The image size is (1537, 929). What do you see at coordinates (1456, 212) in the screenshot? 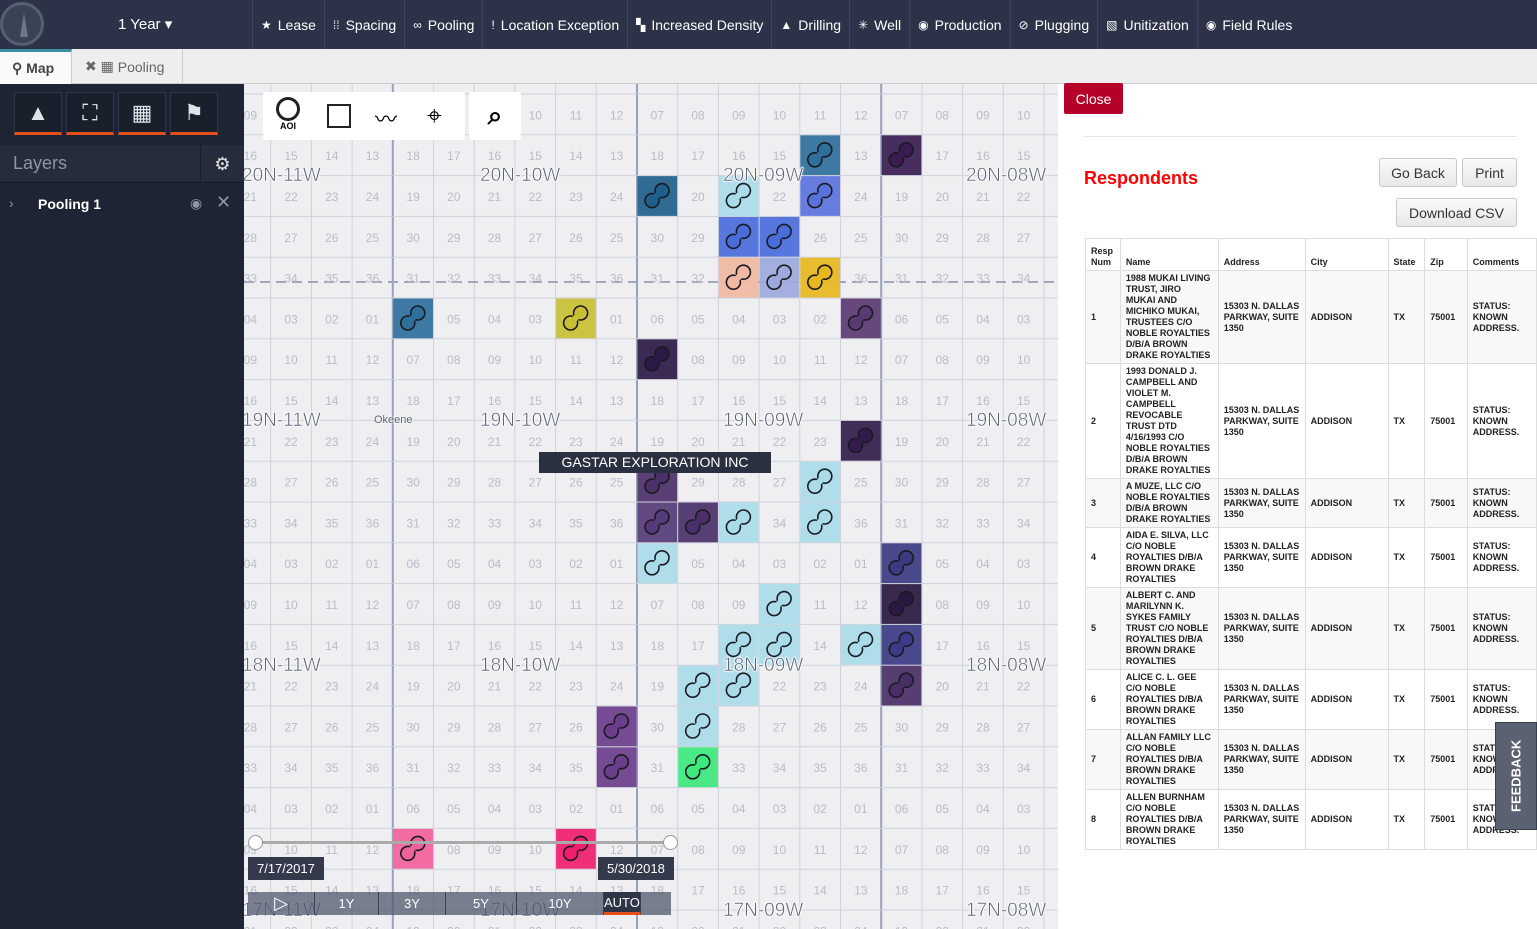
I see `download-csv-button: Download CSV` at bounding box center [1456, 212].